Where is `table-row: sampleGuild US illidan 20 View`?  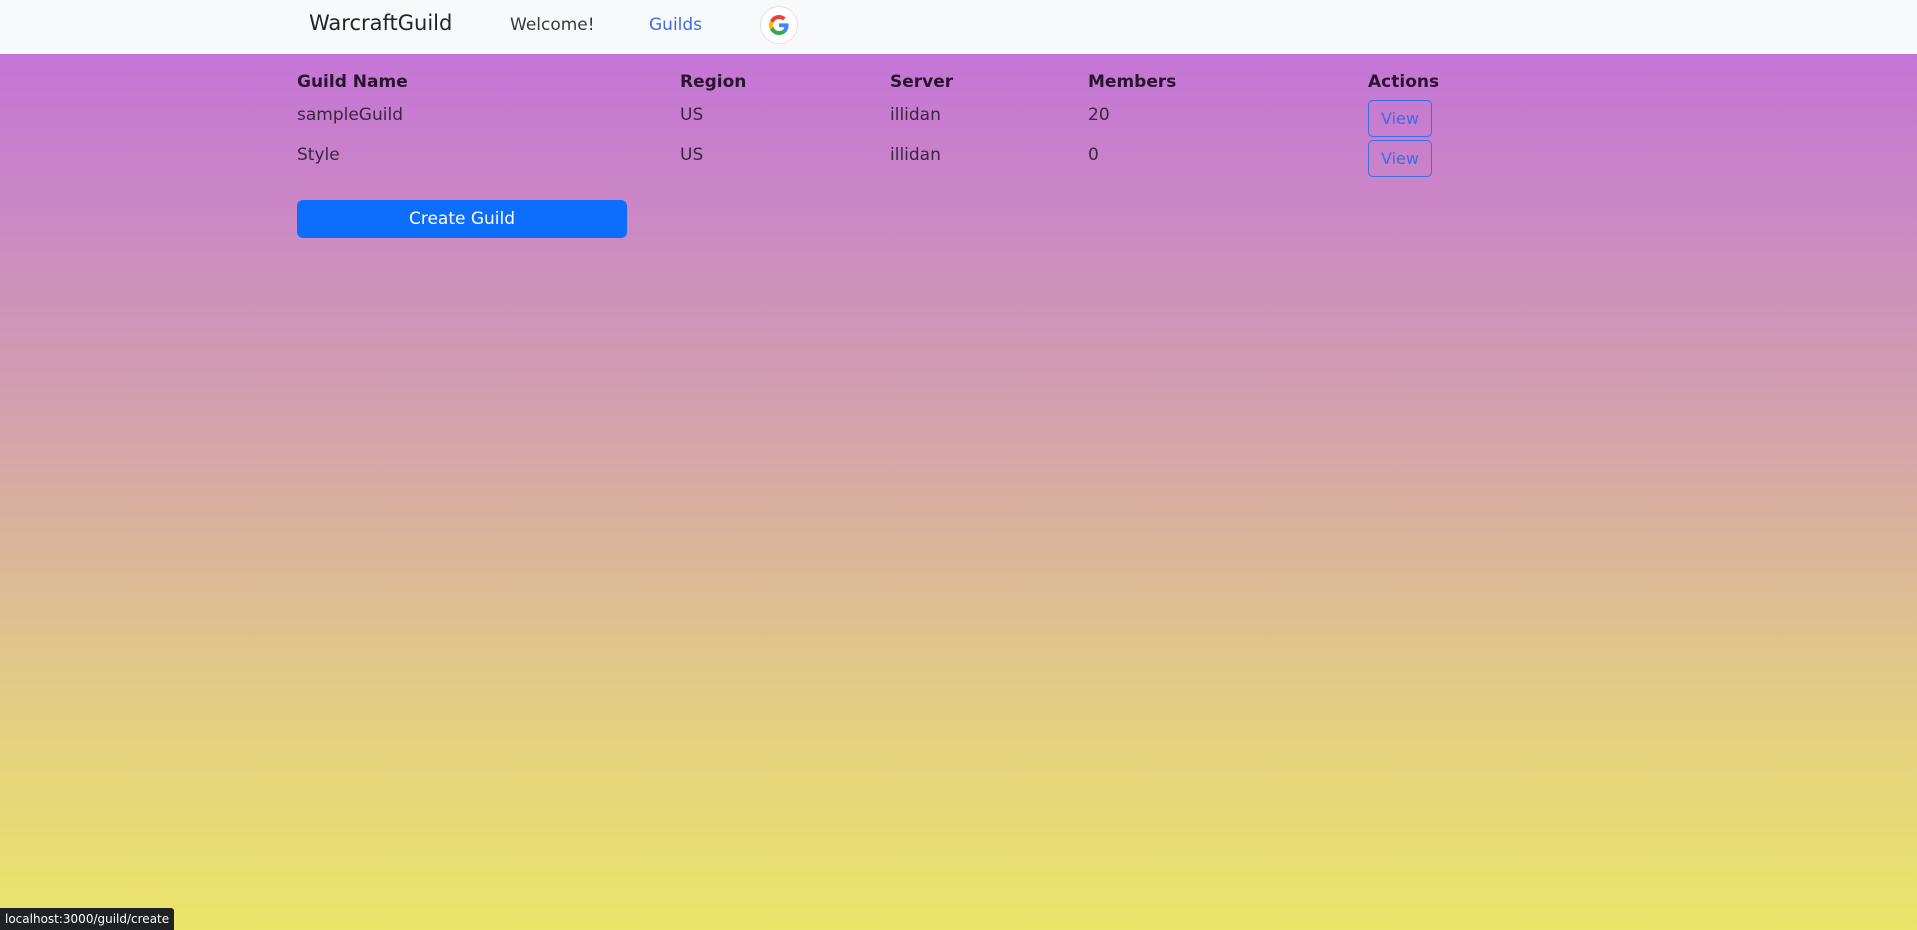
table-row: sampleGuild US illidan 20 View is located at coordinates (867, 120).